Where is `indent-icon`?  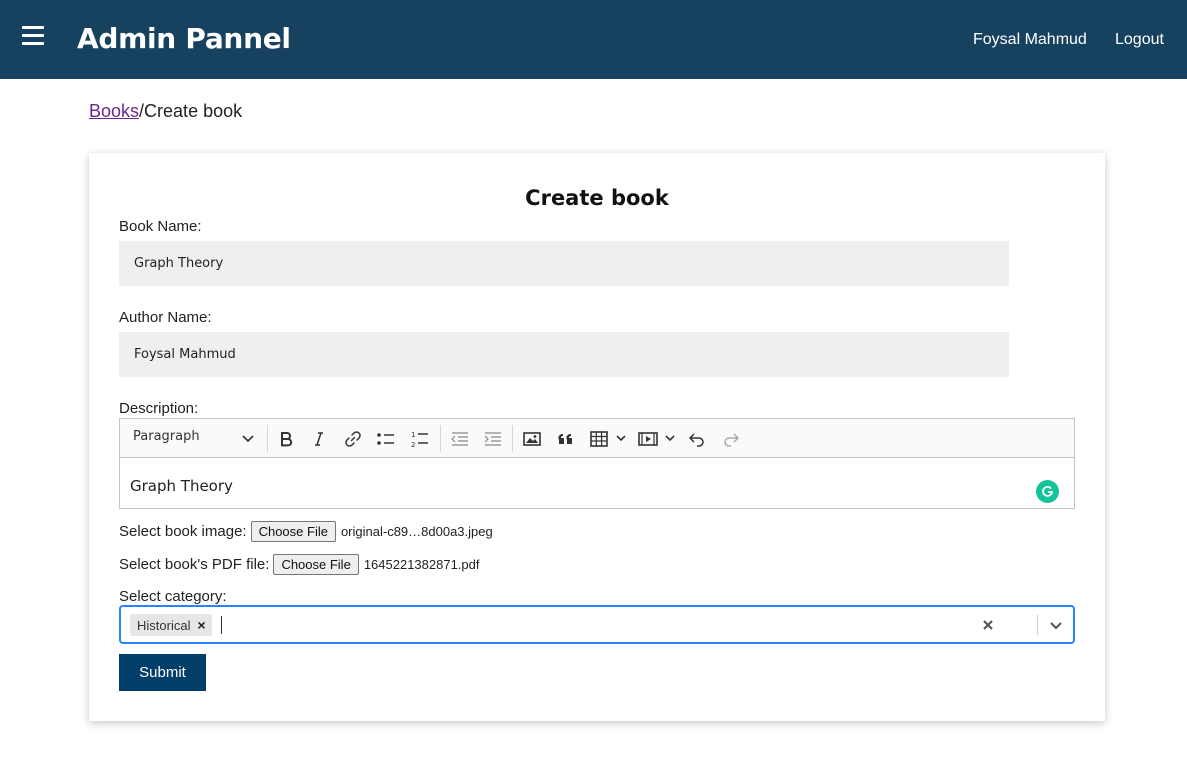
indent-icon is located at coordinates (493, 439).